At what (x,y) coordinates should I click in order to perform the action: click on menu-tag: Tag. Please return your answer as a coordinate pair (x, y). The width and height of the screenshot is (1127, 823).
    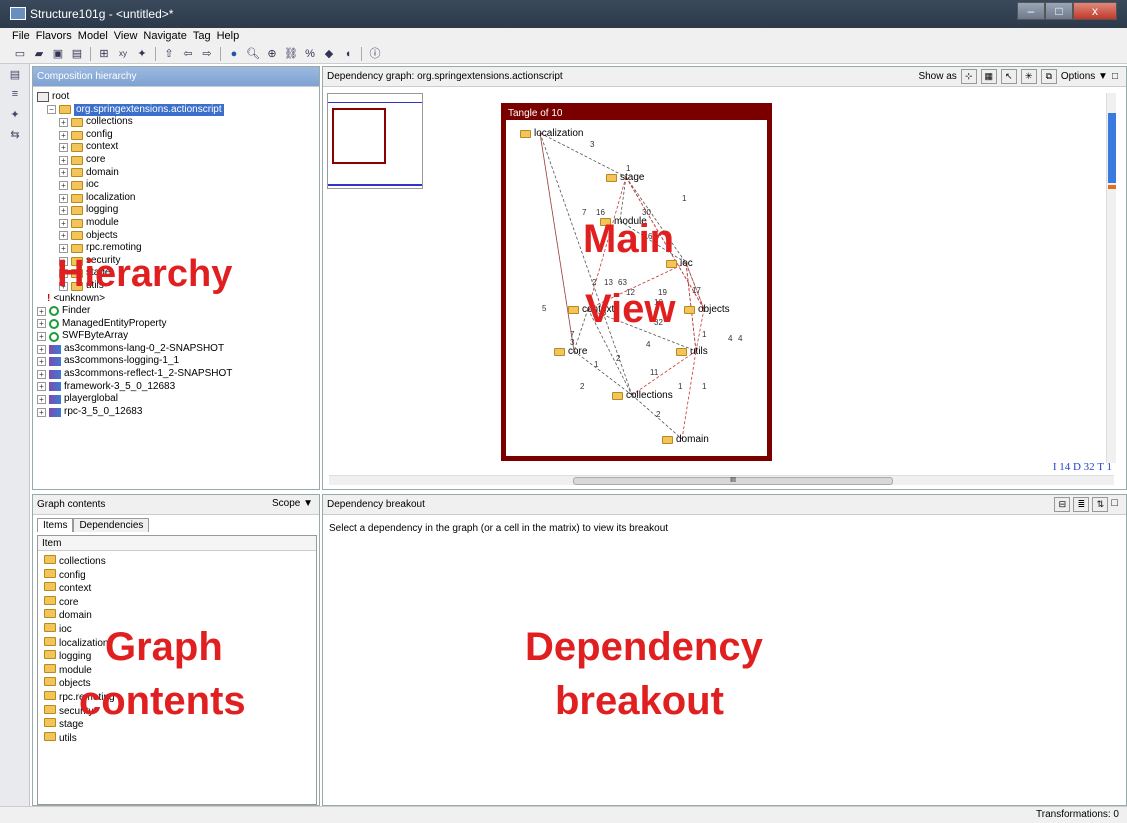
    Looking at the image, I should click on (202, 36).